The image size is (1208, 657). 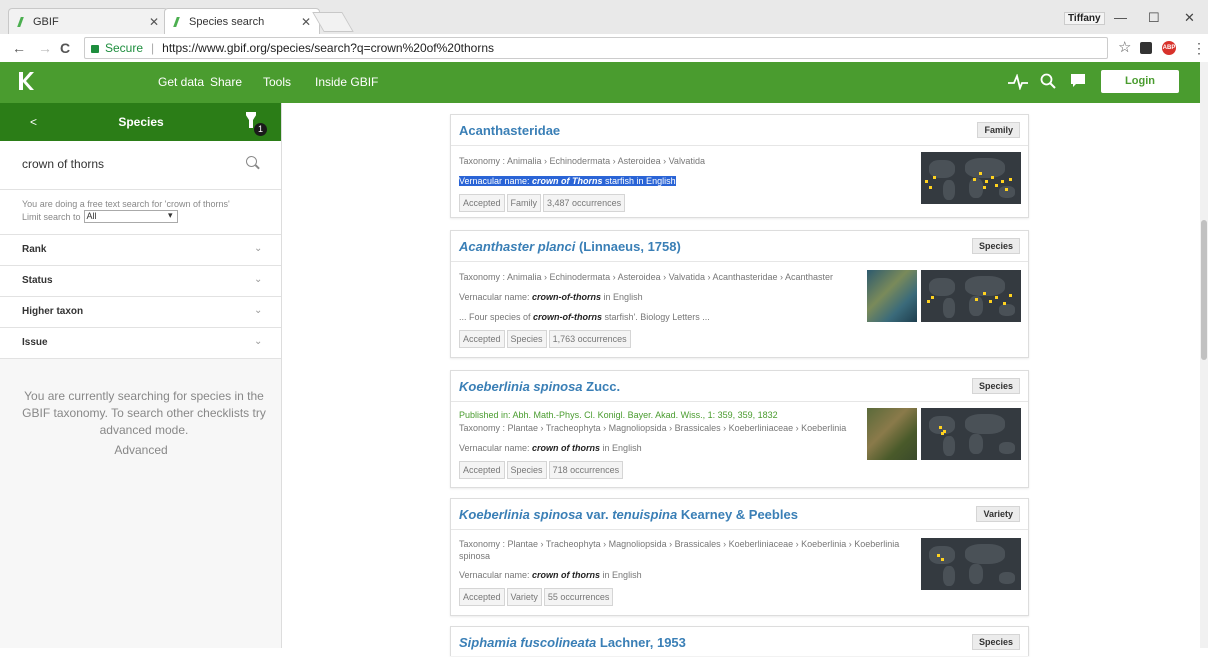 I want to click on occurrences-chip: 718 occurrences, so click(x=586, y=470).